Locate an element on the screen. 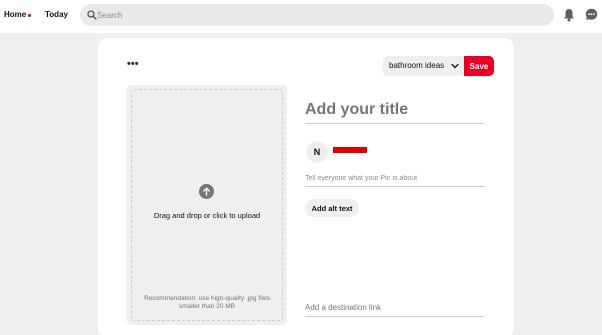  home-indicator-dot is located at coordinates (29, 15).